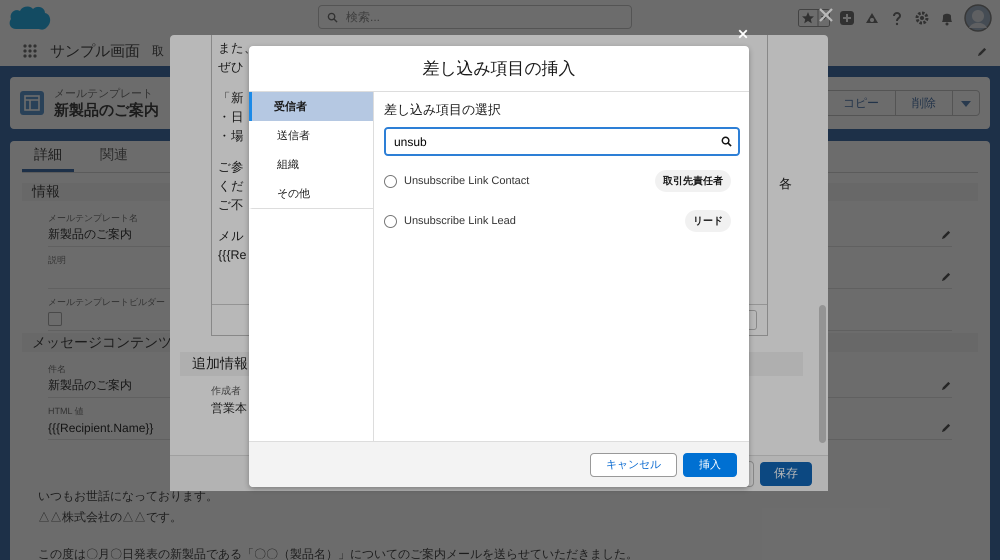 Image resolution: width=1000 pixels, height=560 pixels. I want to click on body-text: いつもお世話になっております。, so click(128, 496).